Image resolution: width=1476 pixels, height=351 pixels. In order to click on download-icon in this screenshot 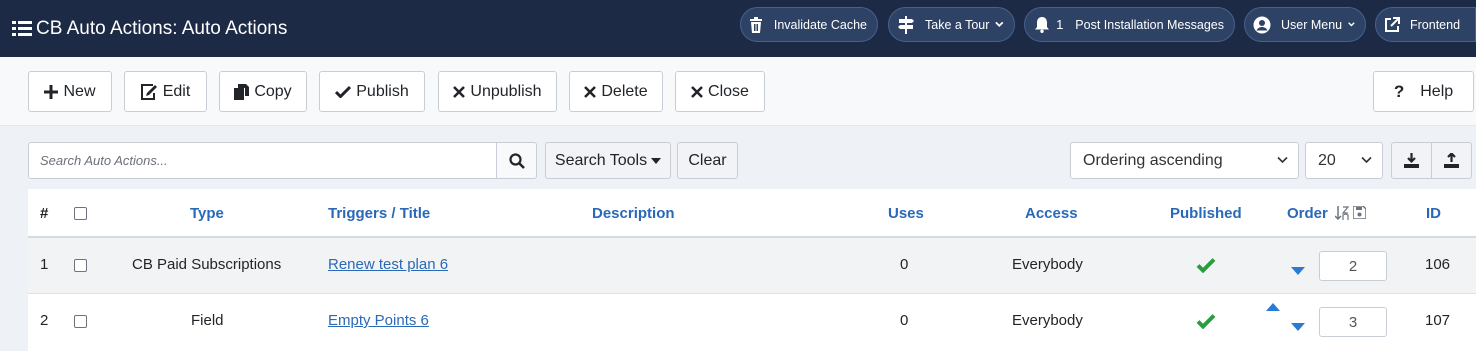, I will do `click(1411, 160)`.